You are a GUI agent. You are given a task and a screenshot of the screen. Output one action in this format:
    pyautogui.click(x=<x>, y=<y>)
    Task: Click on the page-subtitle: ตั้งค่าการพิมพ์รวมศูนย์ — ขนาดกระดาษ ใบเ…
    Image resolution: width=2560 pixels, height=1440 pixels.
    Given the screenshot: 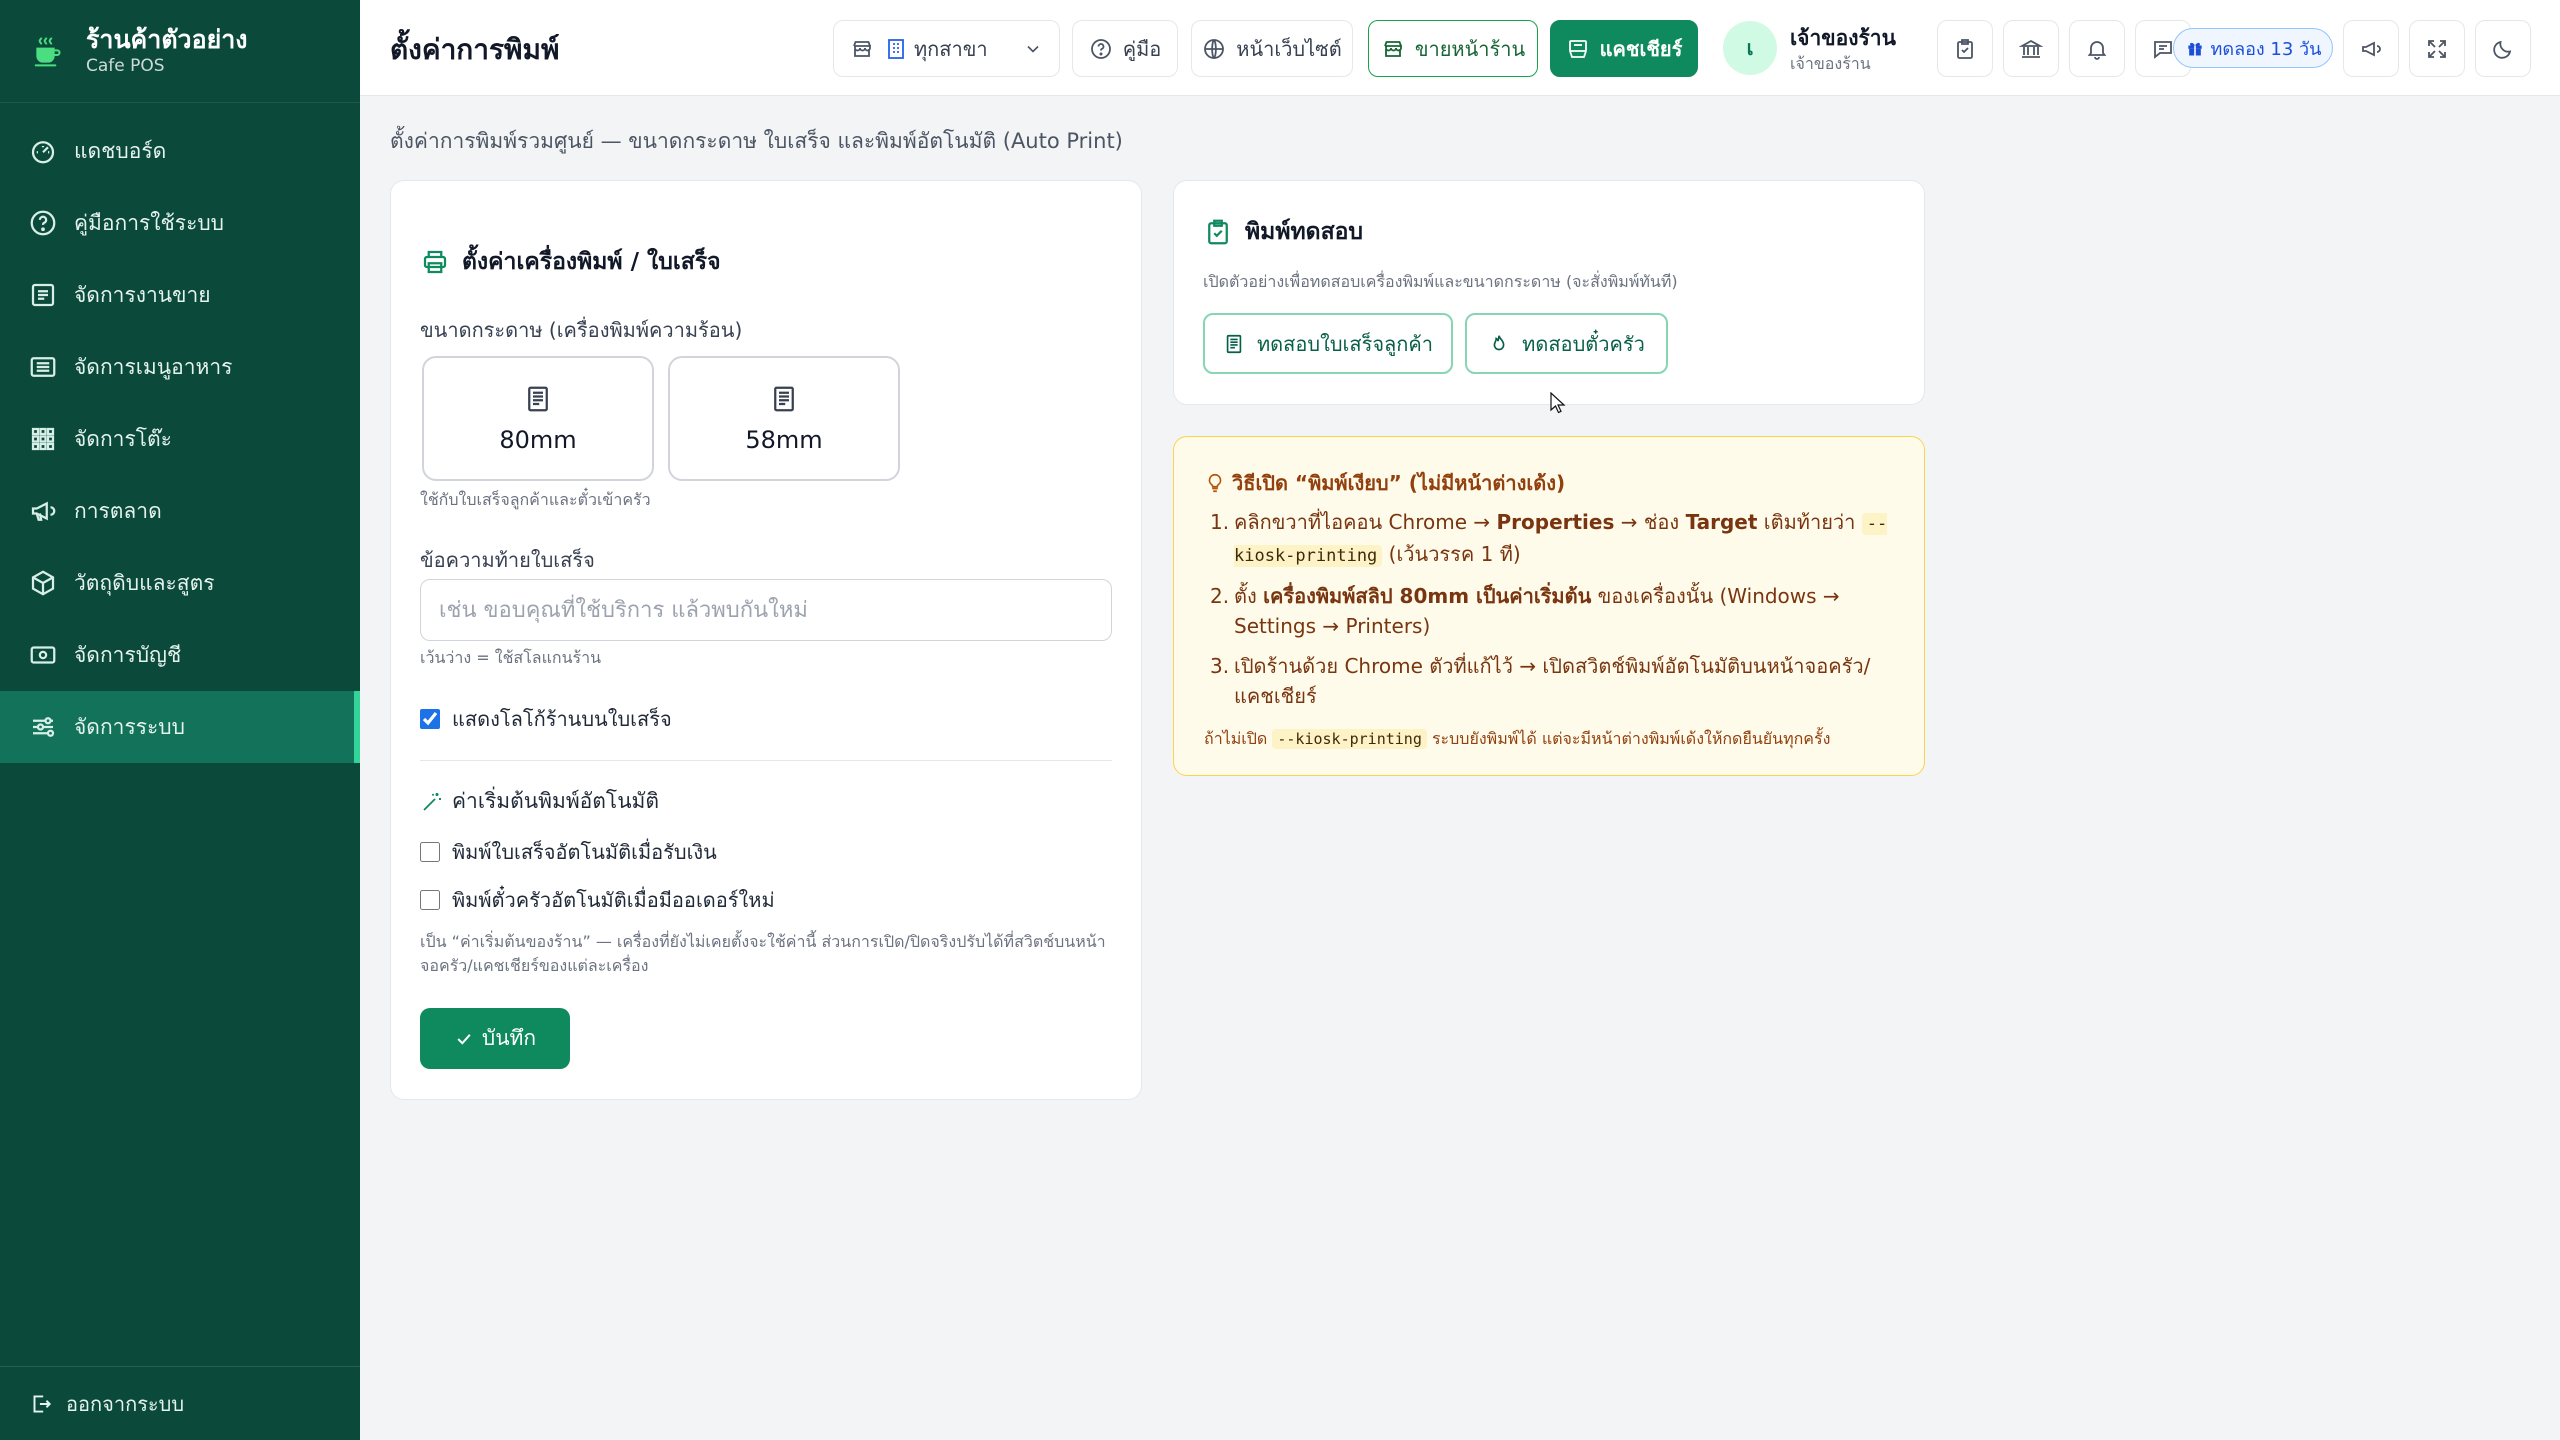 What is the action you would take?
    pyautogui.click(x=756, y=141)
    